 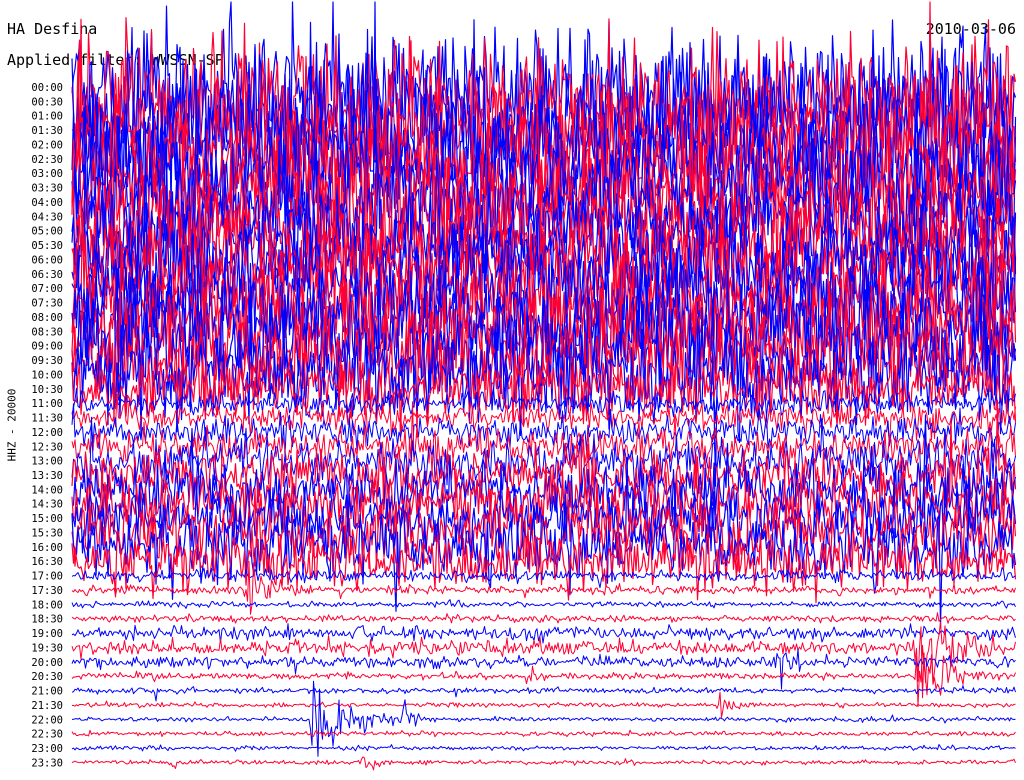 What do you see at coordinates (47, 490) in the screenshot?
I see `time-tick-label: 14:00` at bounding box center [47, 490].